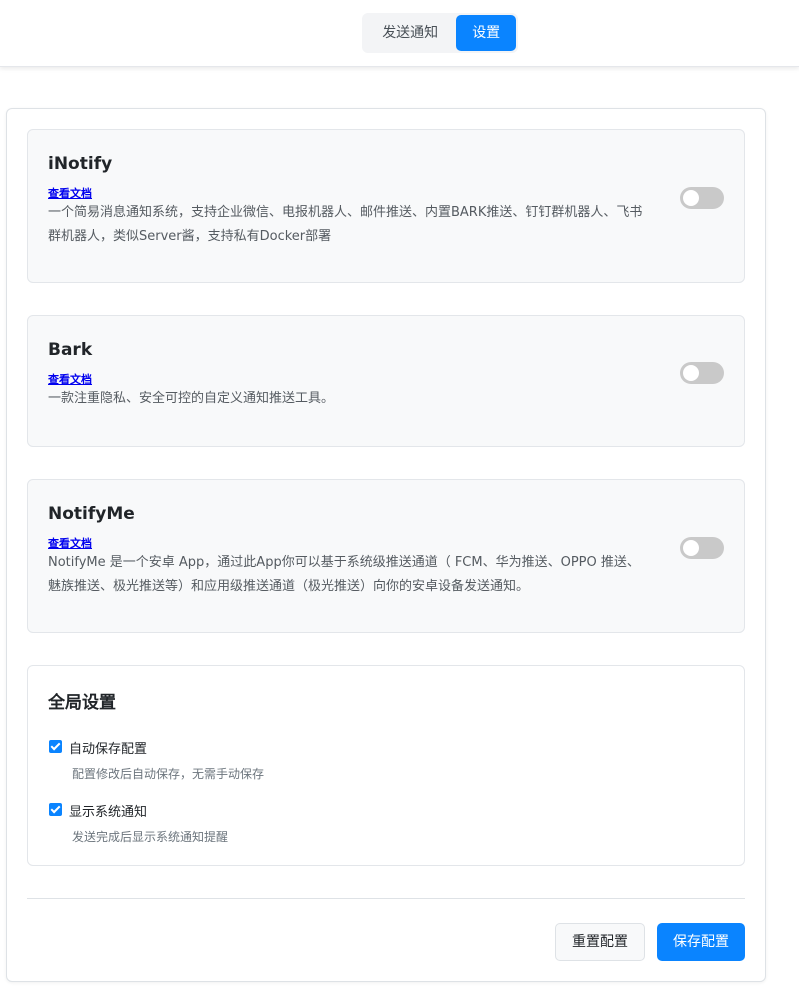  Describe the element at coordinates (108, 747) in the screenshot. I see `auto-save-label: 自动保存配置` at that location.